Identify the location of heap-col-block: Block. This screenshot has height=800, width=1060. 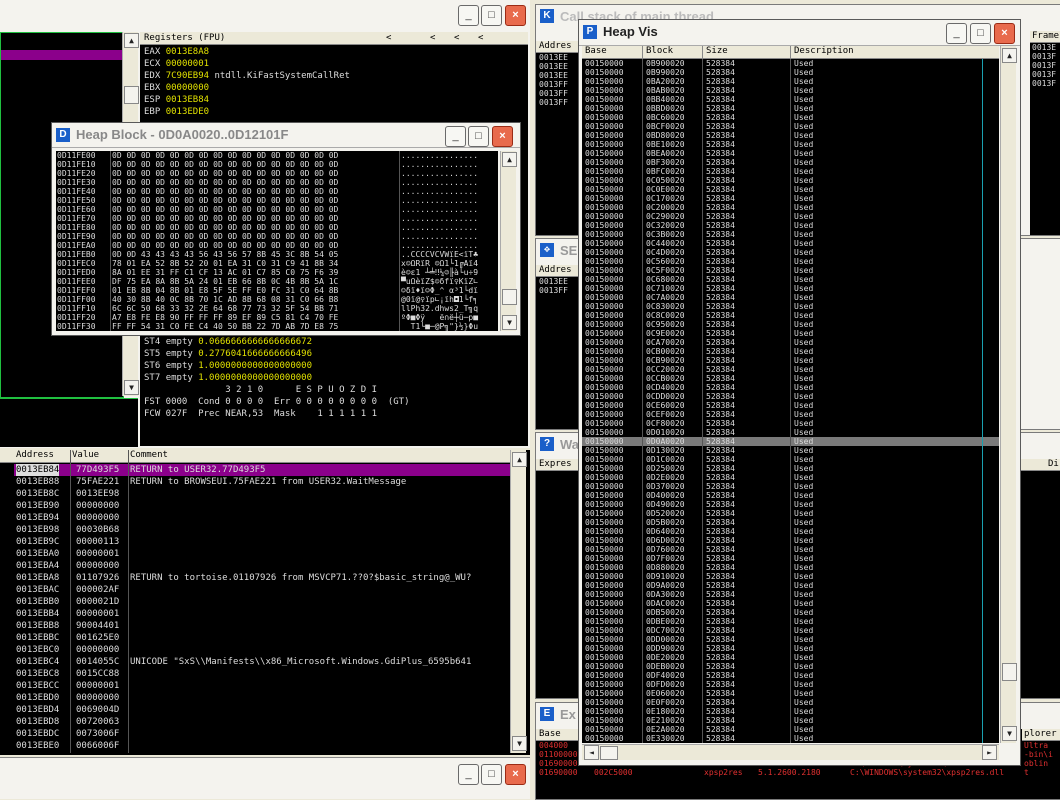
(659, 51).